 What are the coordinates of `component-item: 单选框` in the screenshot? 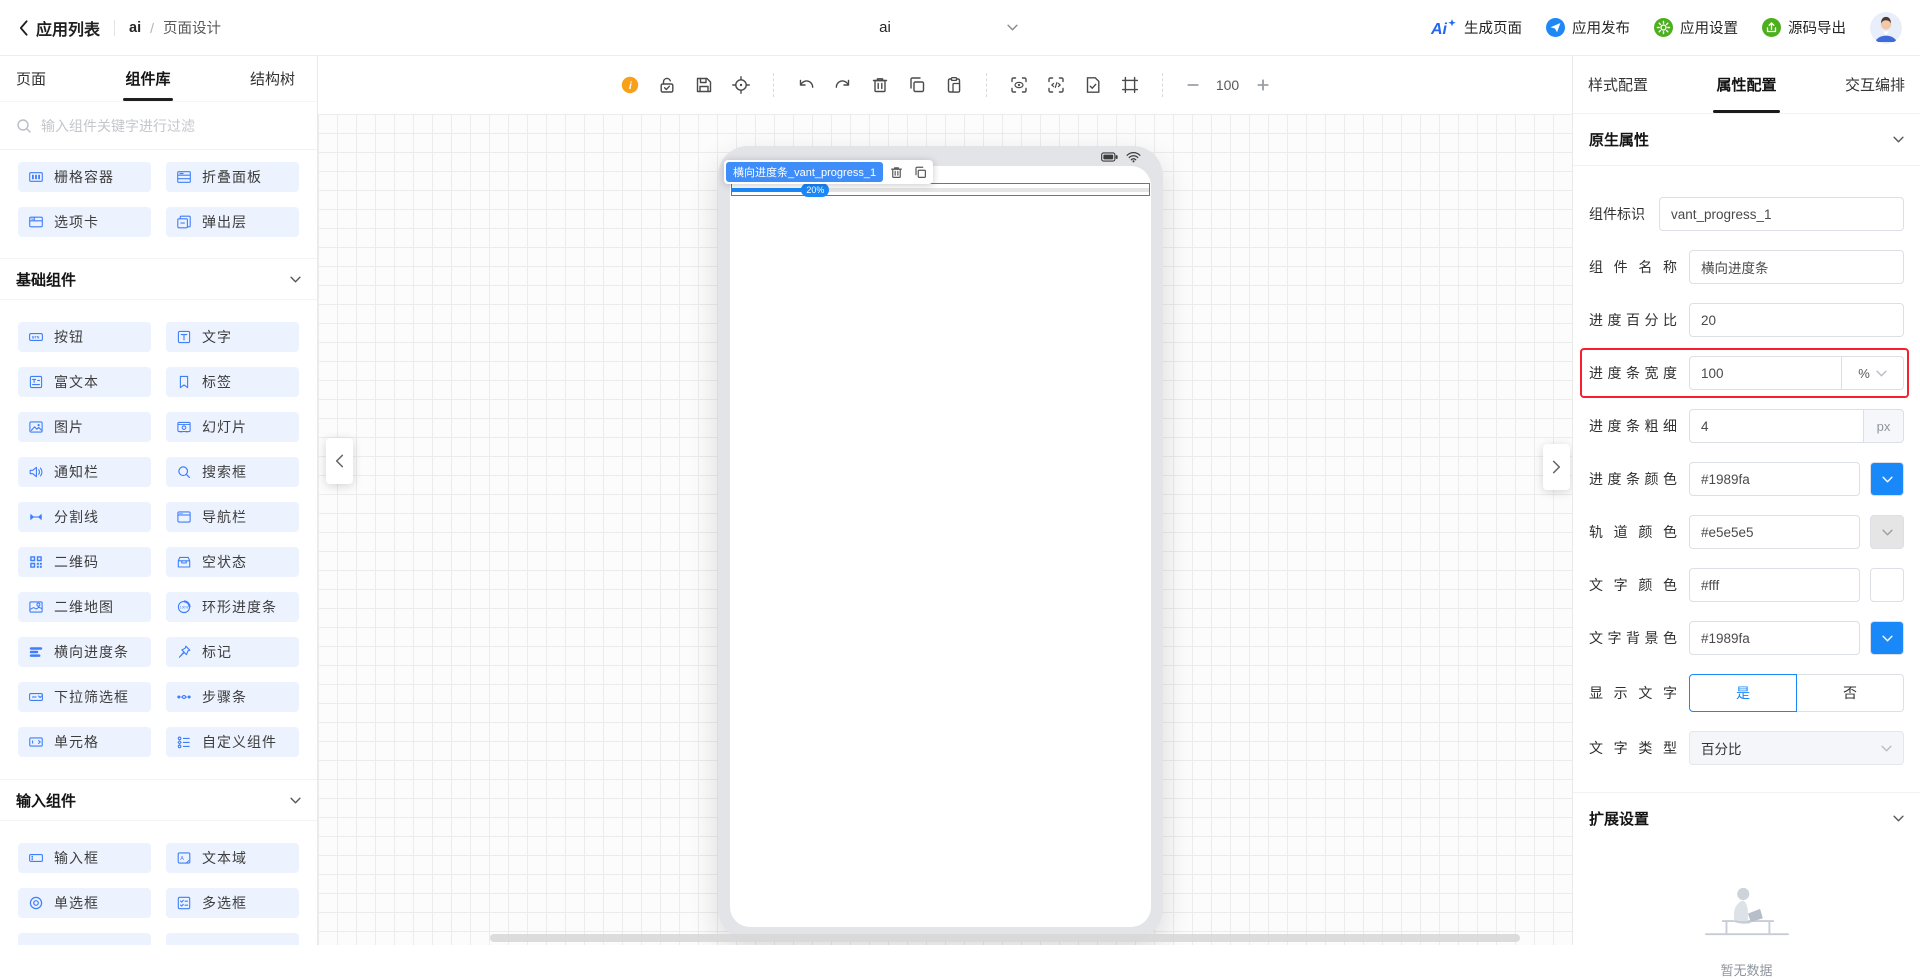 It's located at (84, 903).